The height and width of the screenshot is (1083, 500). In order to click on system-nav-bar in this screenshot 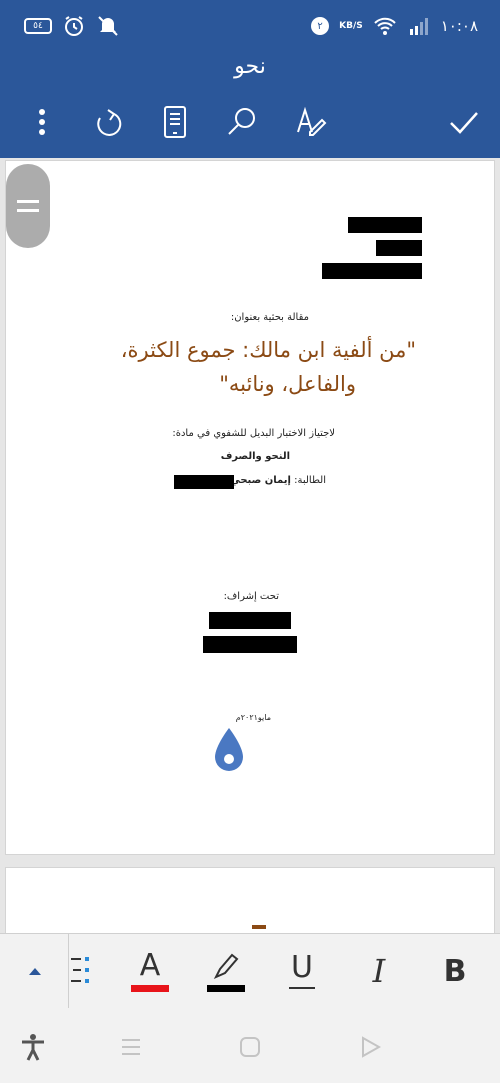, I will do `click(250, 1045)`.